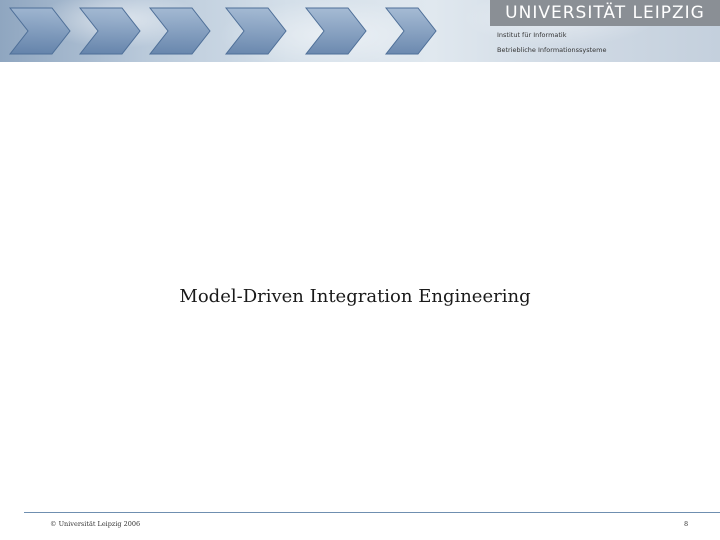  Describe the element at coordinates (552, 50) in the screenshot. I see `department-name: Betriebliche Informationssysteme` at that location.